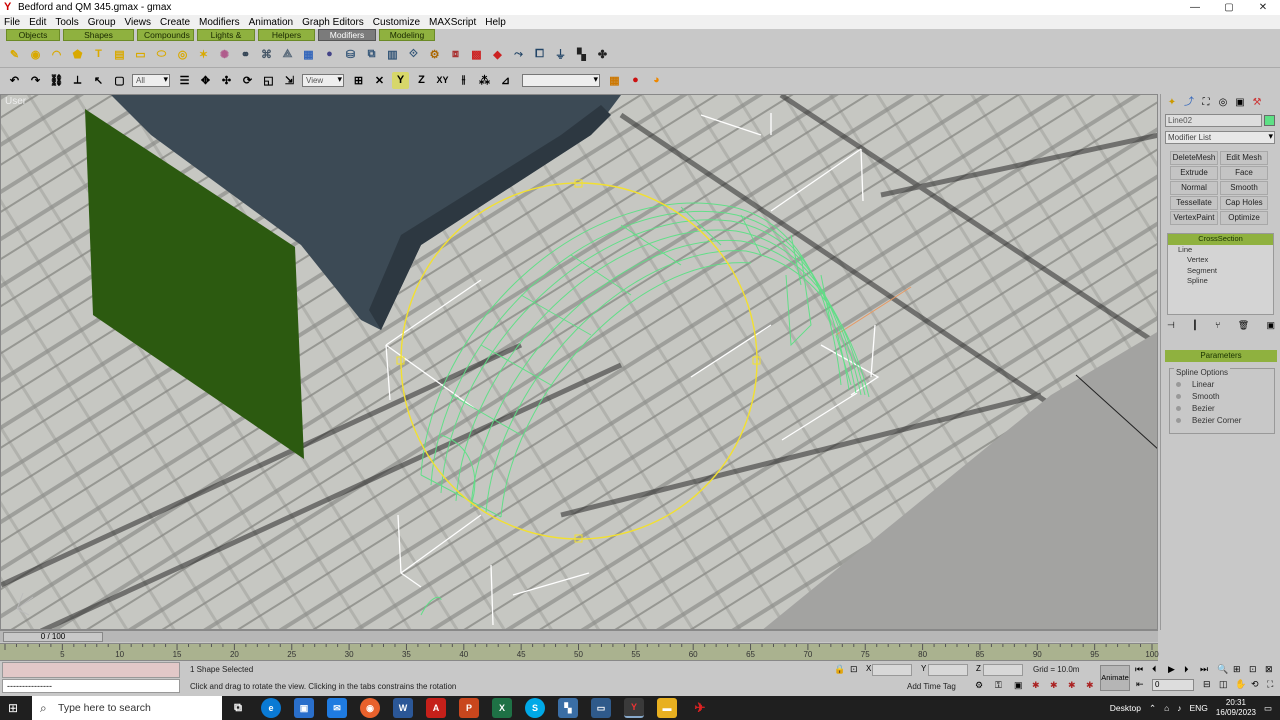 Image resolution: width=1280 pixels, height=720 pixels. Describe the element at coordinates (140, 54) in the screenshot. I see `create-rectangle-icon: ▭` at that location.